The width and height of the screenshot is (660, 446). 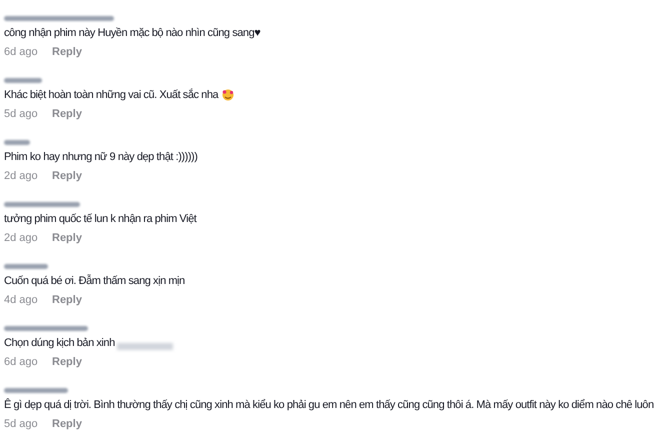 What do you see at coordinates (329, 405) in the screenshot?
I see `comment-text: Ê gì dẹp quá dị trời. Bình thường thấy chị cũng xinh mà kiểu ko phải gu em nên em thấy cũng cũng thôi á. Mà mấy outfit này ko diểm nào chê luôn` at bounding box center [329, 405].